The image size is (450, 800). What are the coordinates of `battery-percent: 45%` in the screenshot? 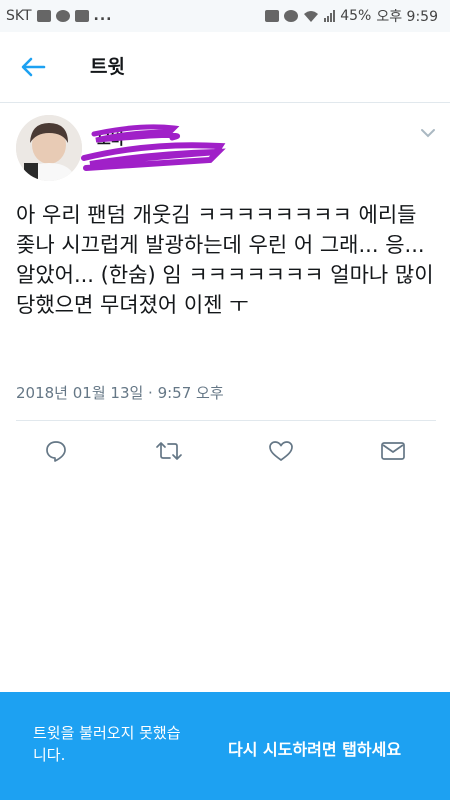 It's located at (356, 16).